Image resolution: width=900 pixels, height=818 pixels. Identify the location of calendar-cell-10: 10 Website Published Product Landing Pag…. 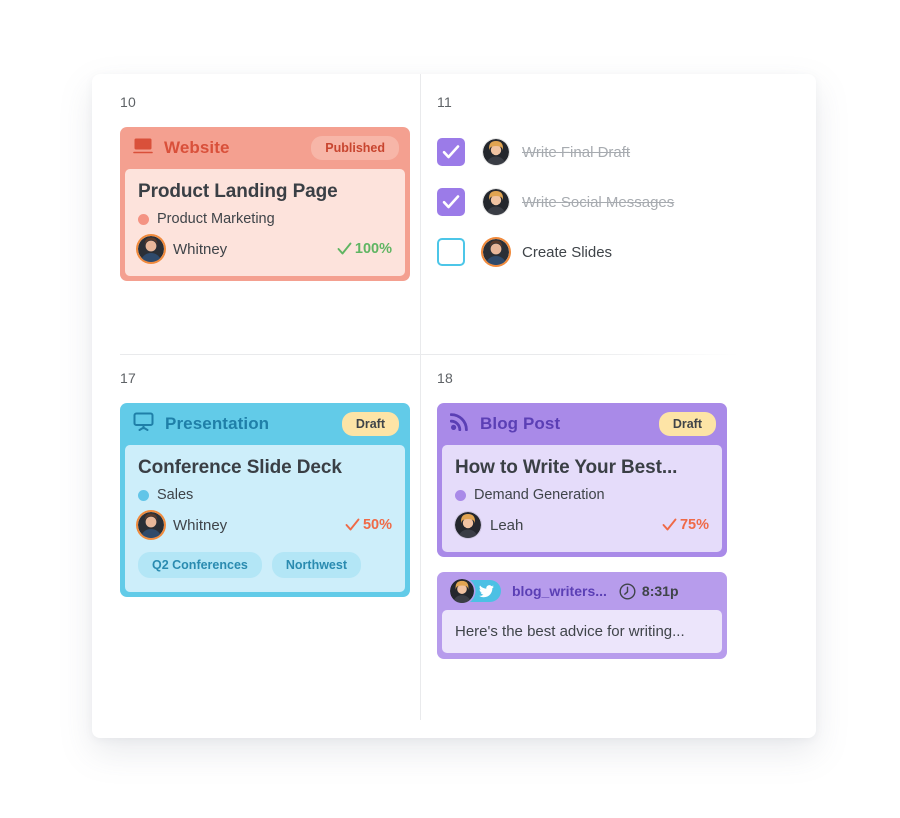
(265, 187).